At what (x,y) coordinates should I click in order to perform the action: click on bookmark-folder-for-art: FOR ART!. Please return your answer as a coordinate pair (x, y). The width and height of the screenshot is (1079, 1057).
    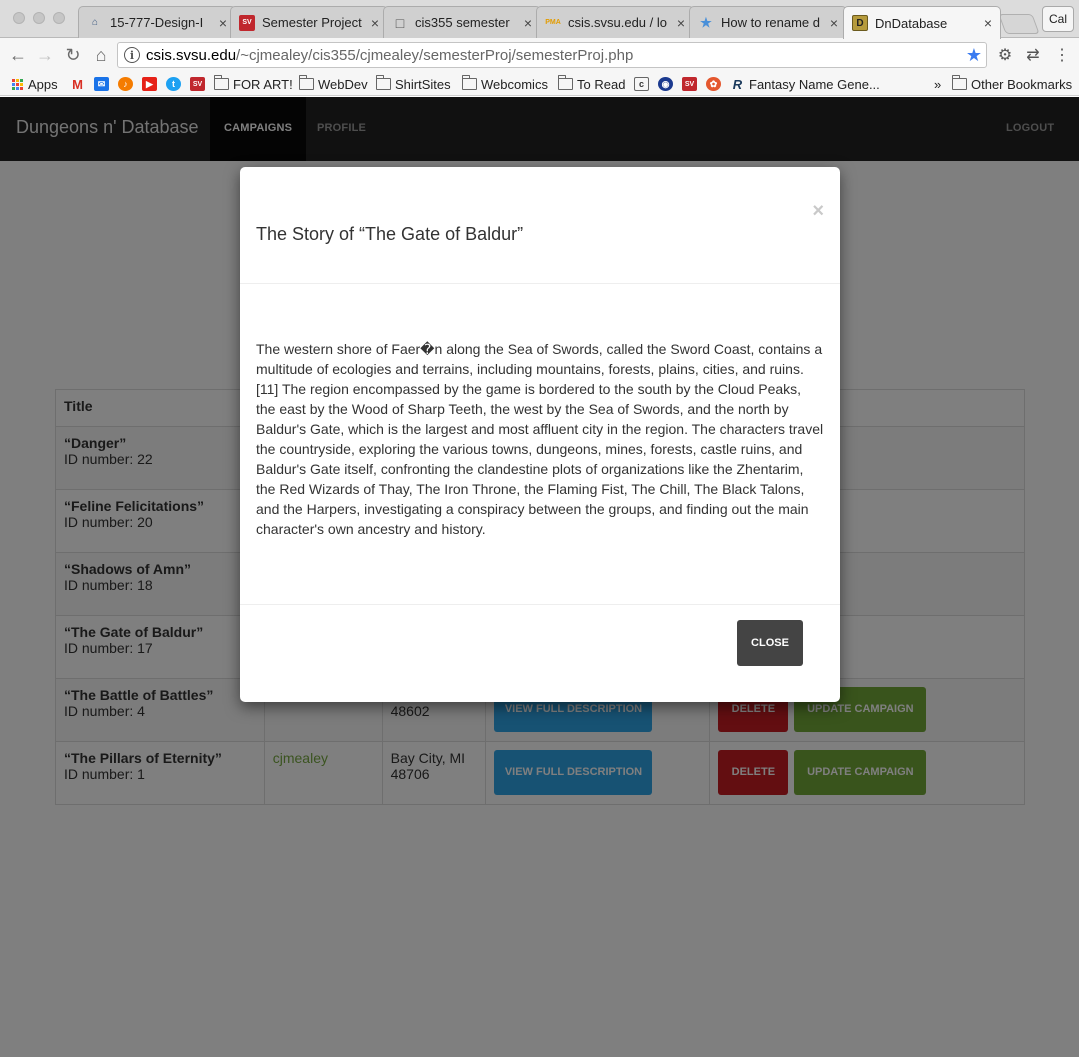
    Looking at the image, I should click on (253, 84).